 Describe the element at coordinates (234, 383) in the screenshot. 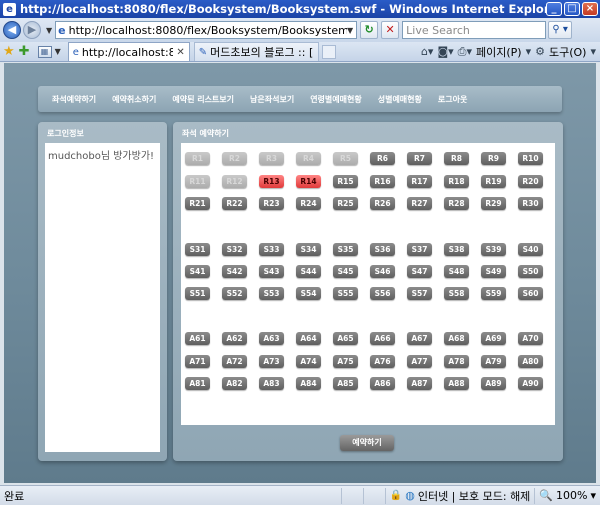

I see `seat-a82: A82` at that location.